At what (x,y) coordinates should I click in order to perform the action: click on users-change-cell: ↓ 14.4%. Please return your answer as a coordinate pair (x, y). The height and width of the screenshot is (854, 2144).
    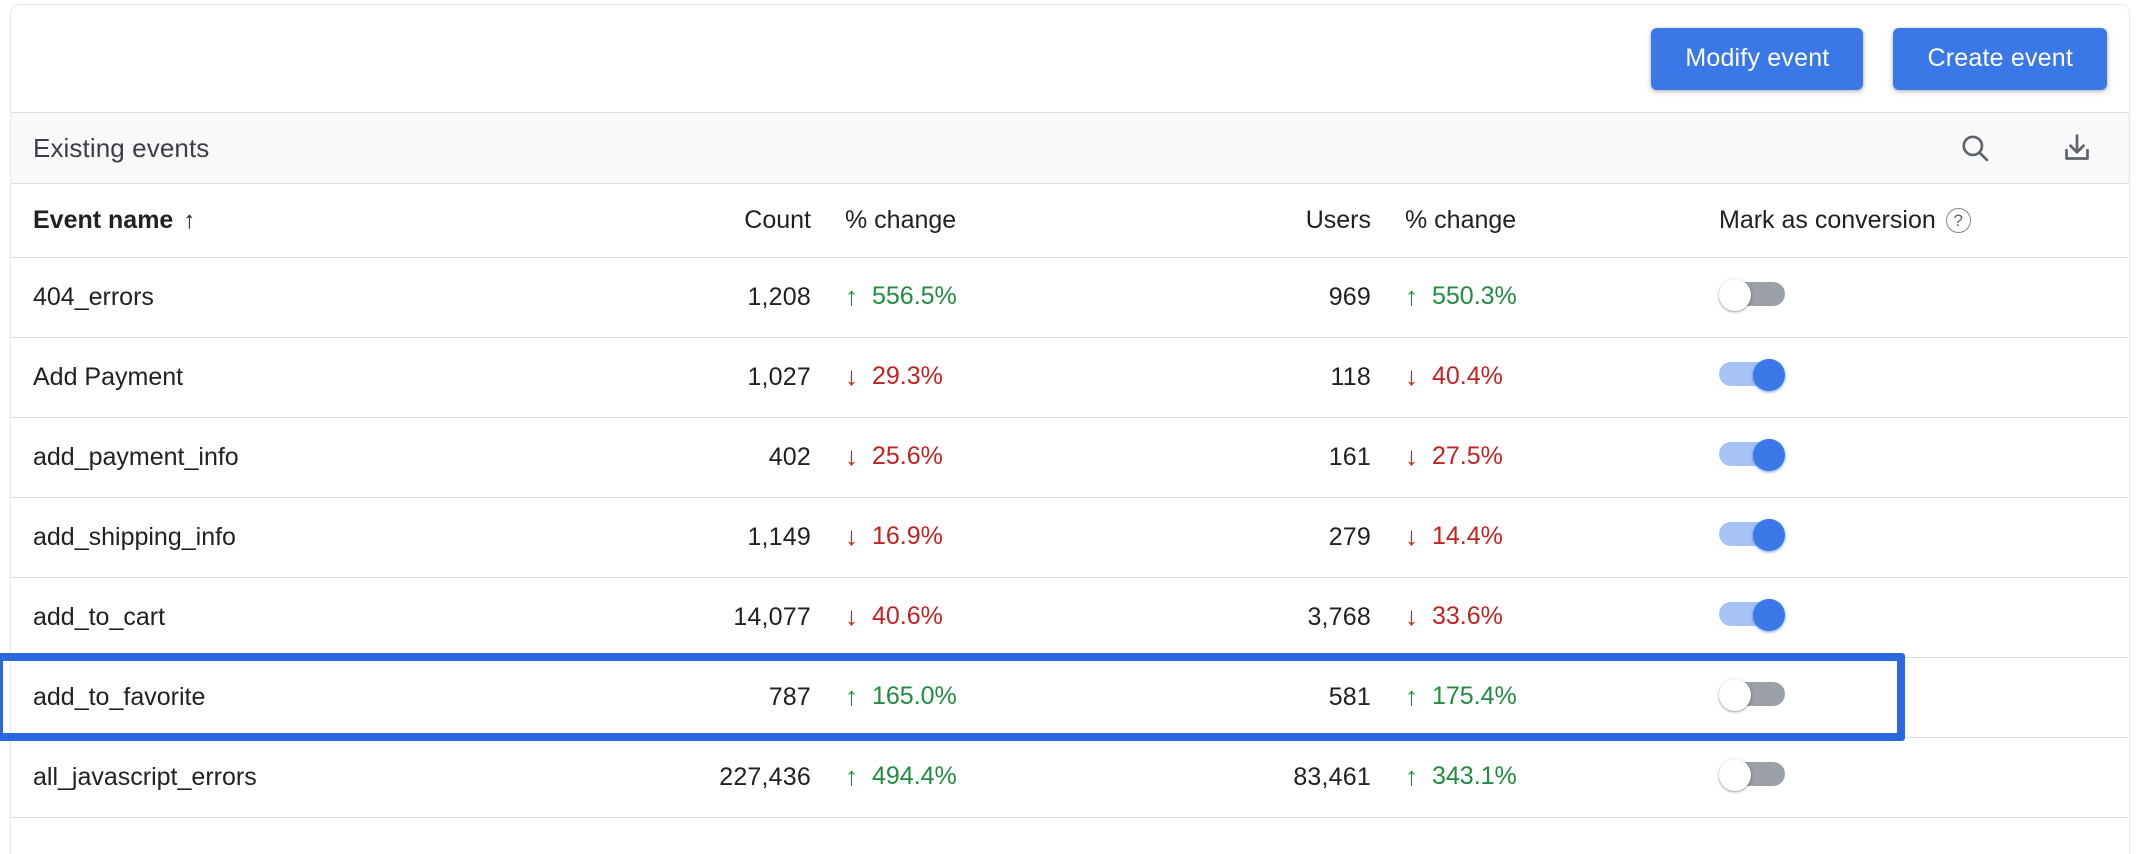
    Looking at the image, I should click on (1536, 537).